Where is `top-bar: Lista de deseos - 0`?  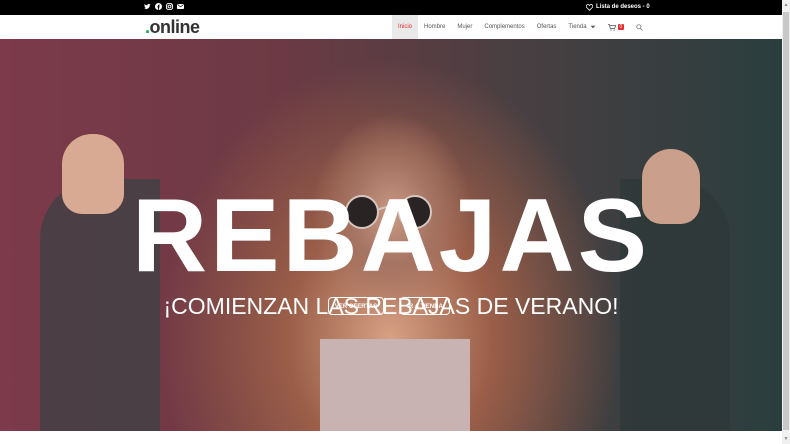 top-bar: Lista de deseos - 0 is located at coordinates (391, 7).